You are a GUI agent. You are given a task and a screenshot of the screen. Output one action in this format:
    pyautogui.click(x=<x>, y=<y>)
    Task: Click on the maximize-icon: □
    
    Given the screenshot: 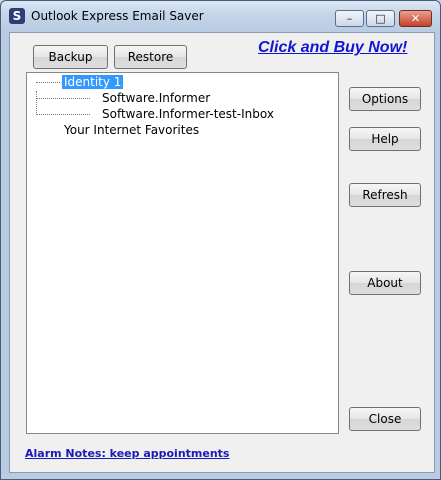 What is the action you would take?
    pyautogui.click(x=380, y=18)
    